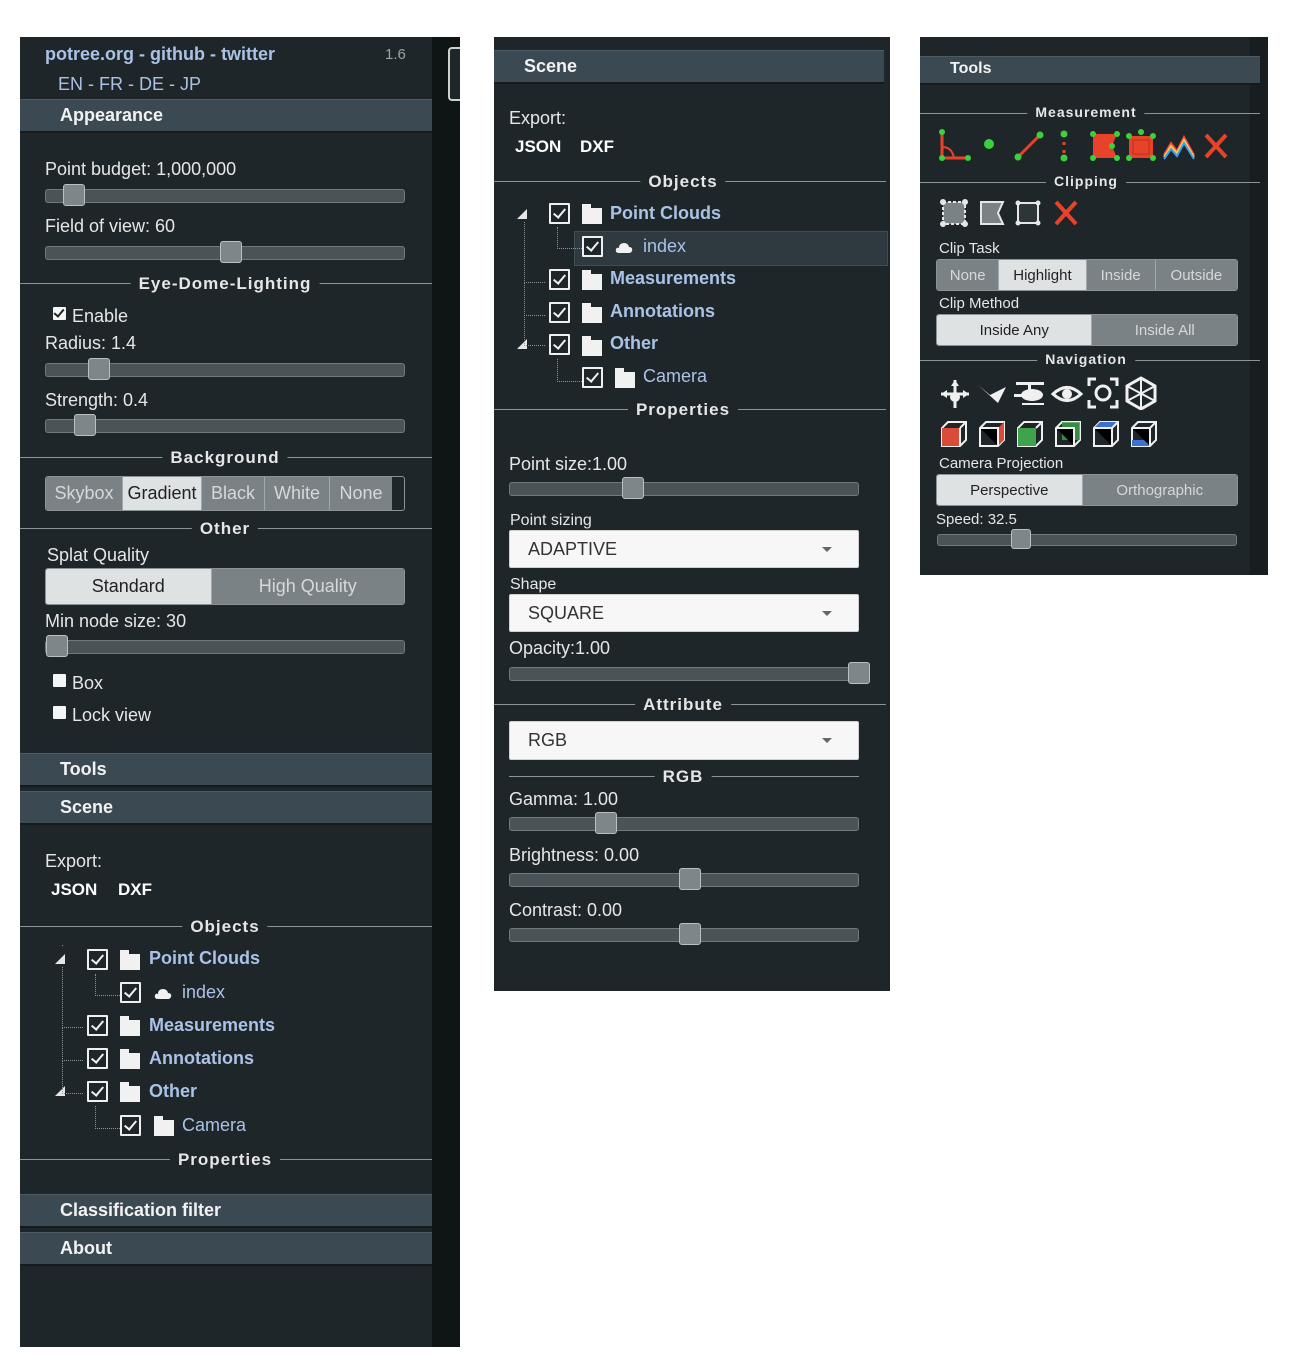  What do you see at coordinates (129, 586) in the screenshot?
I see `splat-standard-button: Standard` at bounding box center [129, 586].